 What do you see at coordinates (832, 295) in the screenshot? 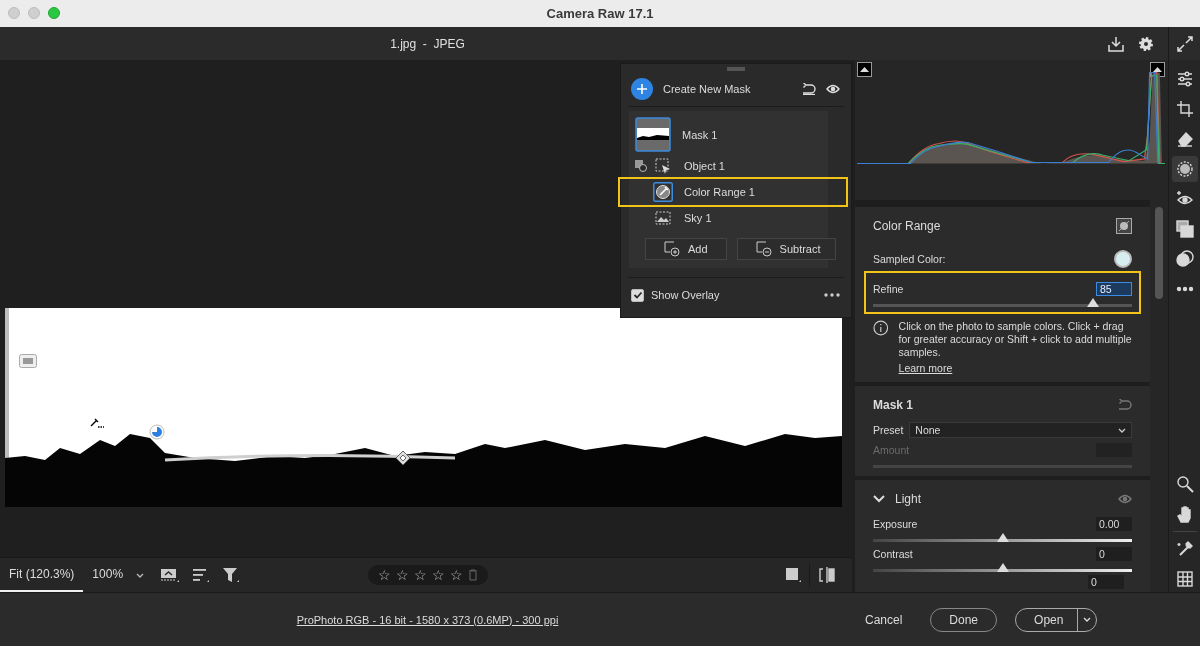
I see `more-icon` at bounding box center [832, 295].